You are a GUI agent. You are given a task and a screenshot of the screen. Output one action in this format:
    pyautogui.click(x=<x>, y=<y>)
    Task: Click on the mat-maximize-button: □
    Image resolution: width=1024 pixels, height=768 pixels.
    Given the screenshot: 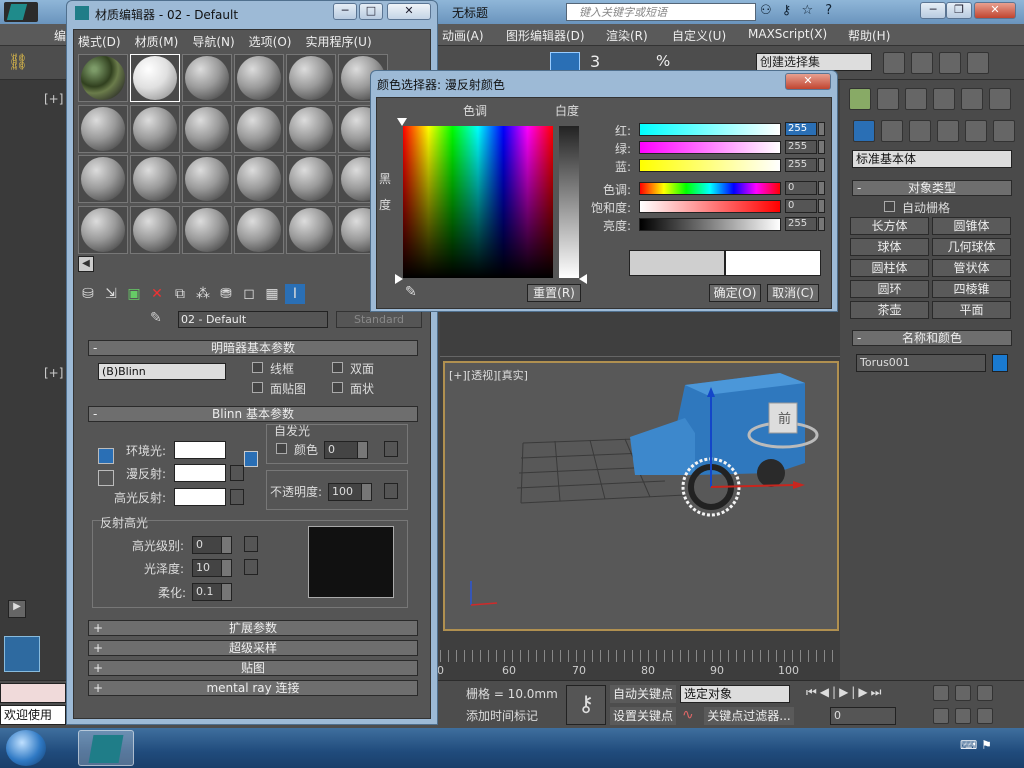 What is the action you would take?
    pyautogui.click(x=371, y=11)
    